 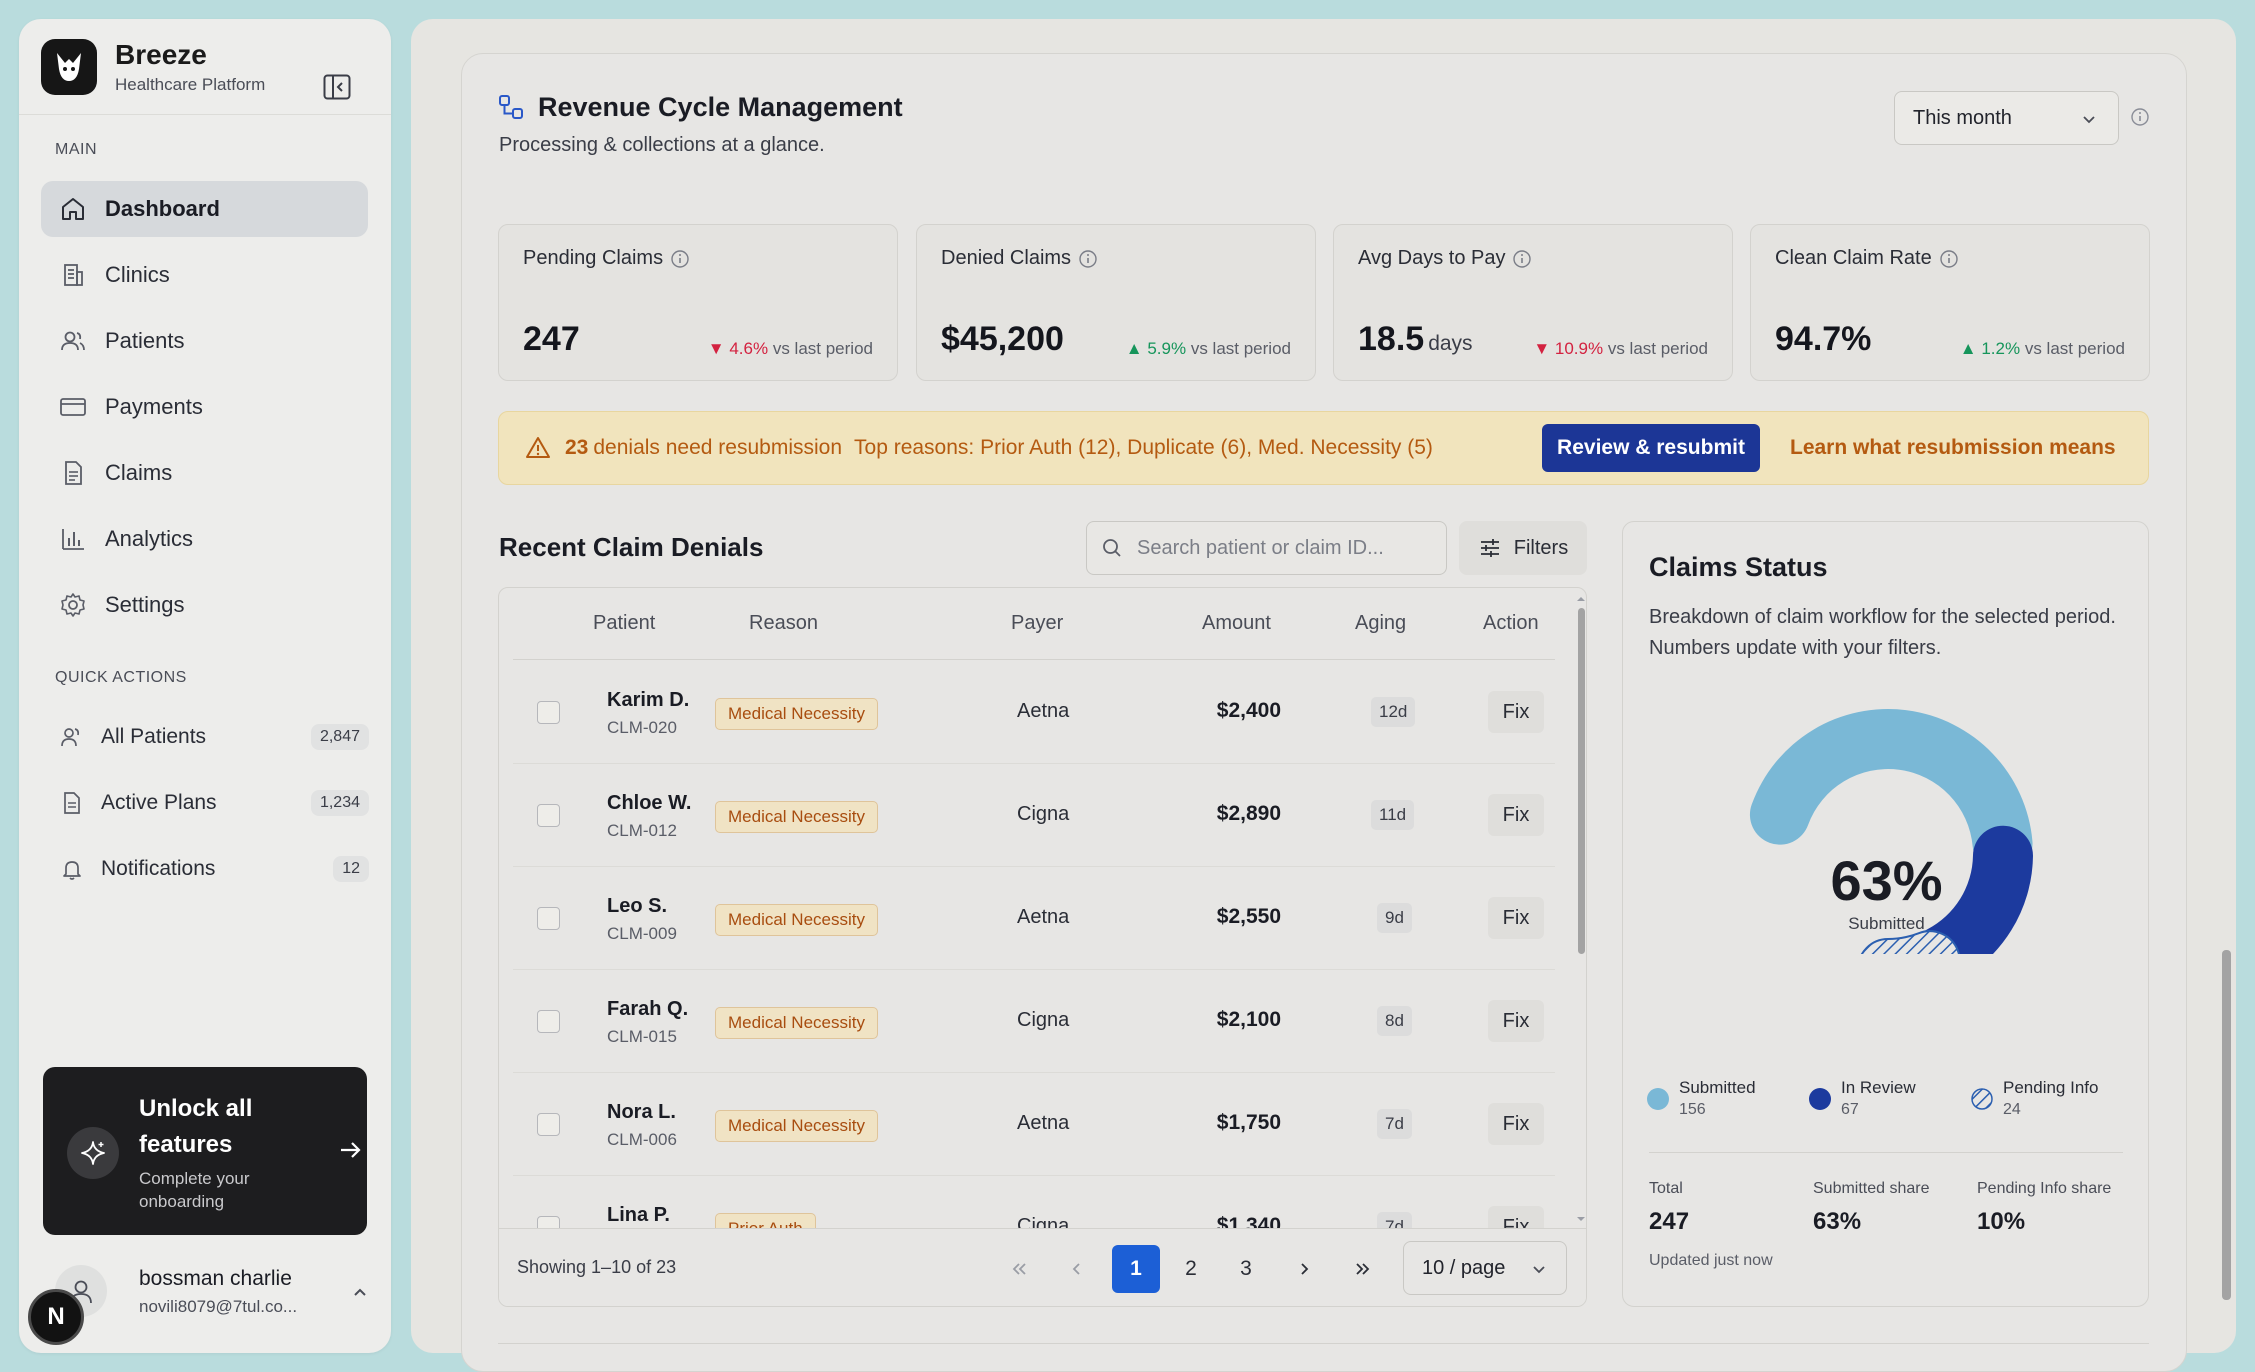 What do you see at coordinates (1953, 448) in the screenshot?
I see `learn-resubmission-link: Learn what resubmission means` at bounding box center [1953, 448].